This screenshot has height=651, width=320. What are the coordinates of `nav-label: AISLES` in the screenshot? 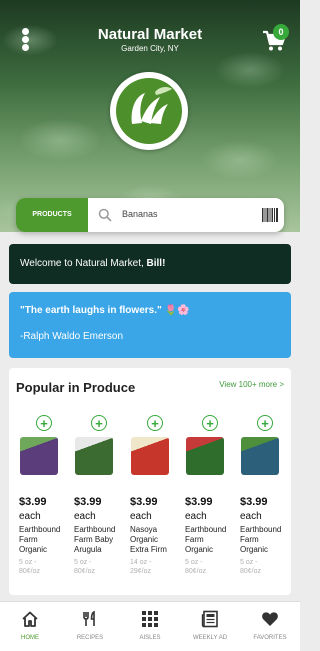 It's located at (150, 638).